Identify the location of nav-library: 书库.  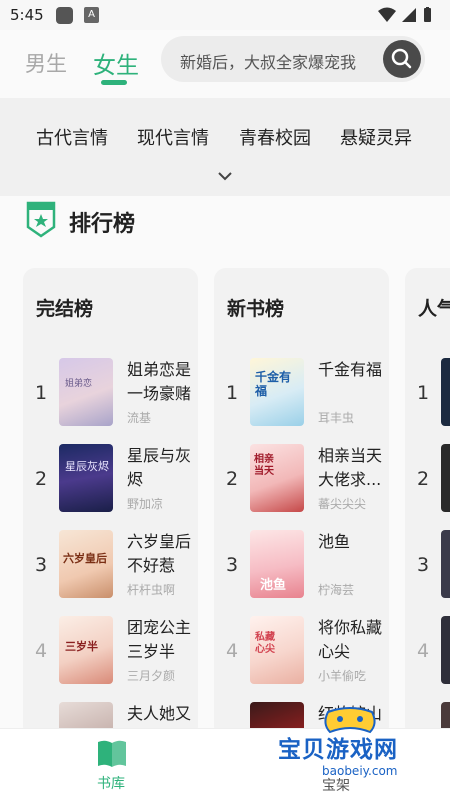
(111, 783).